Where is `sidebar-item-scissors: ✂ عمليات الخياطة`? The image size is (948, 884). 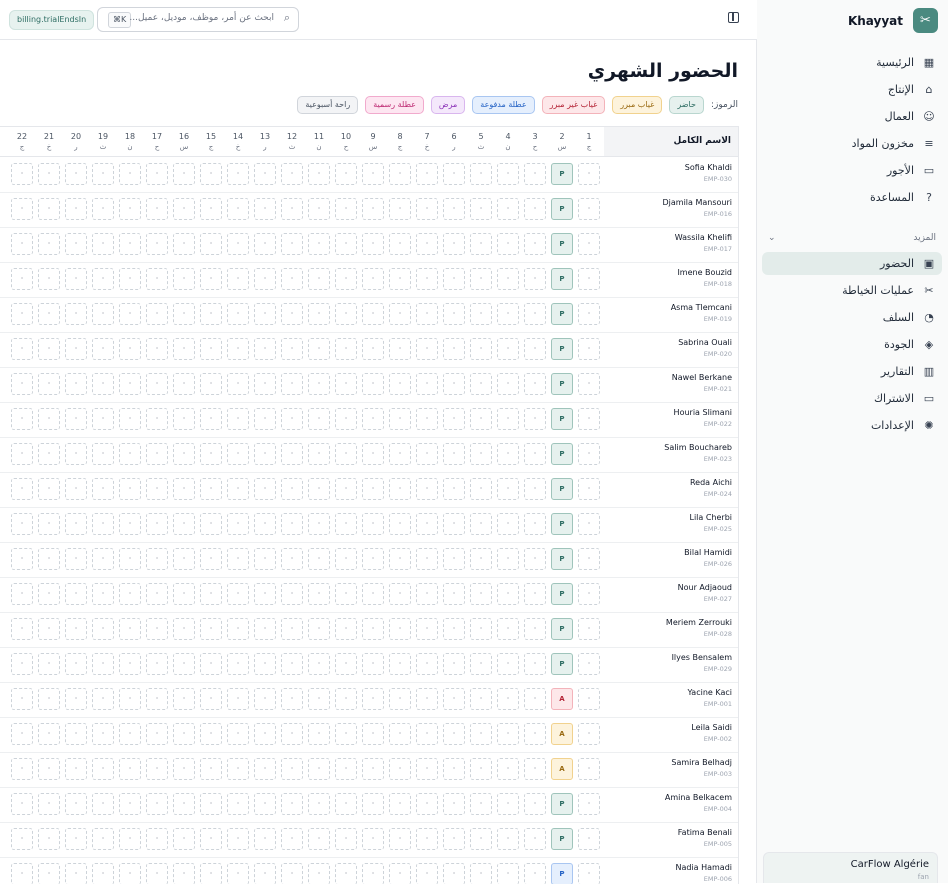
sidebar-item-scissors: ✂ عمليات الخياطة is located at coordinates (852, 290).